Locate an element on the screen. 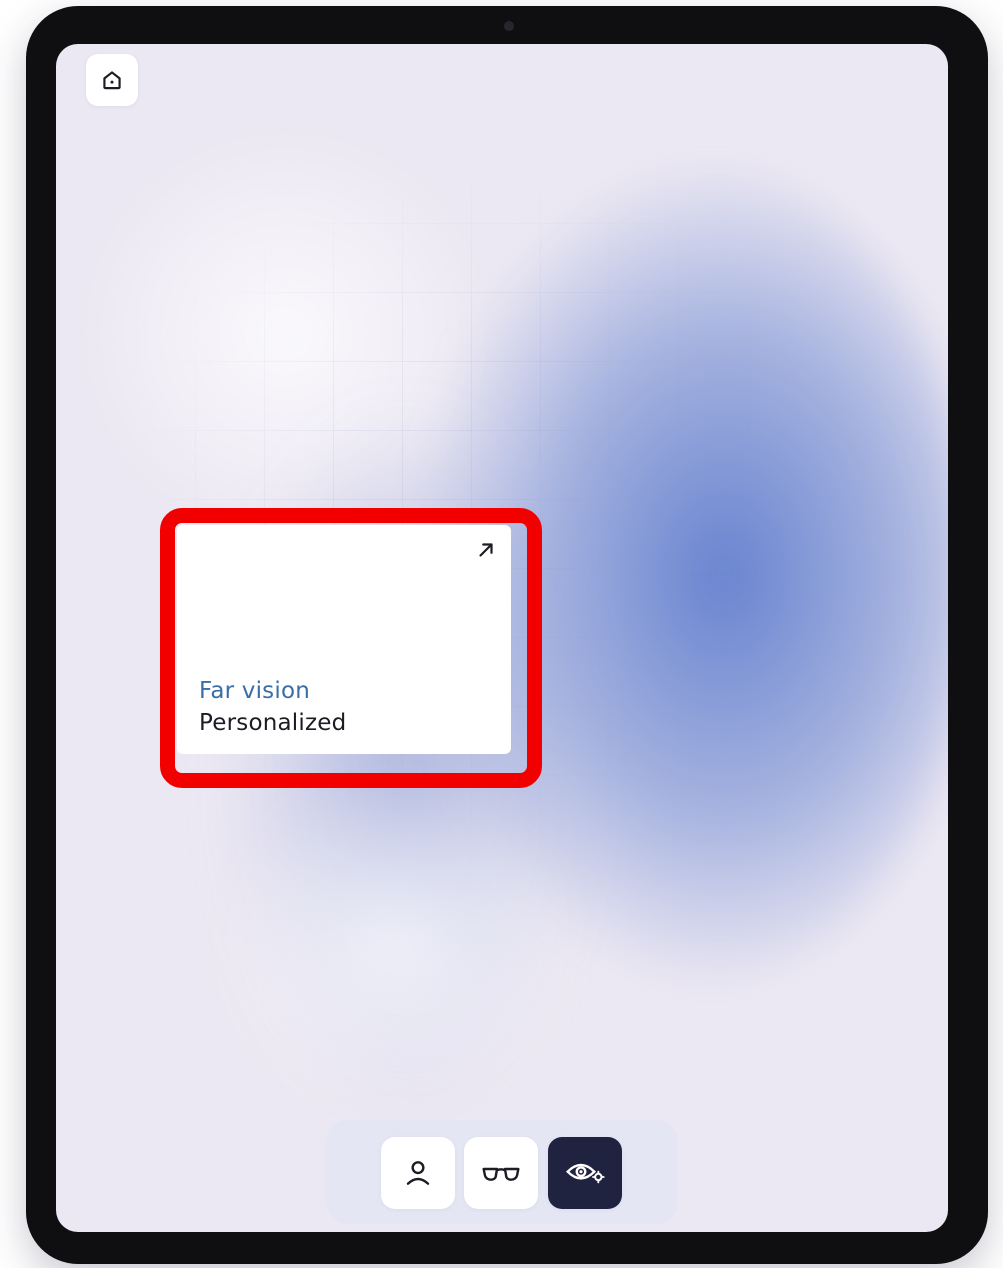 This screenshot has height=1268, width=1003. arrow-up-right-icon is located at coordinates (486, 550).